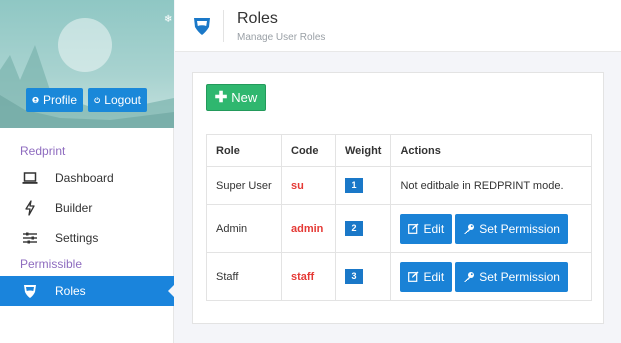 This screenshot has width=621, height=343. I want to click on sidebar-item-settings: Settings, so click(87, 238).